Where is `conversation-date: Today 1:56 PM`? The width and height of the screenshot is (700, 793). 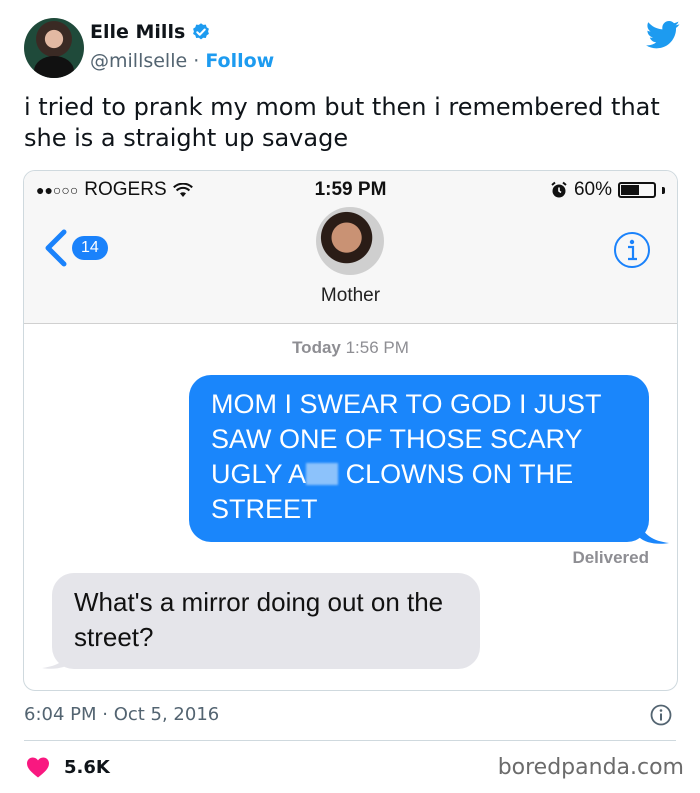
conversation-date: Today 1:56 PM is located at coordinates (350, 348).